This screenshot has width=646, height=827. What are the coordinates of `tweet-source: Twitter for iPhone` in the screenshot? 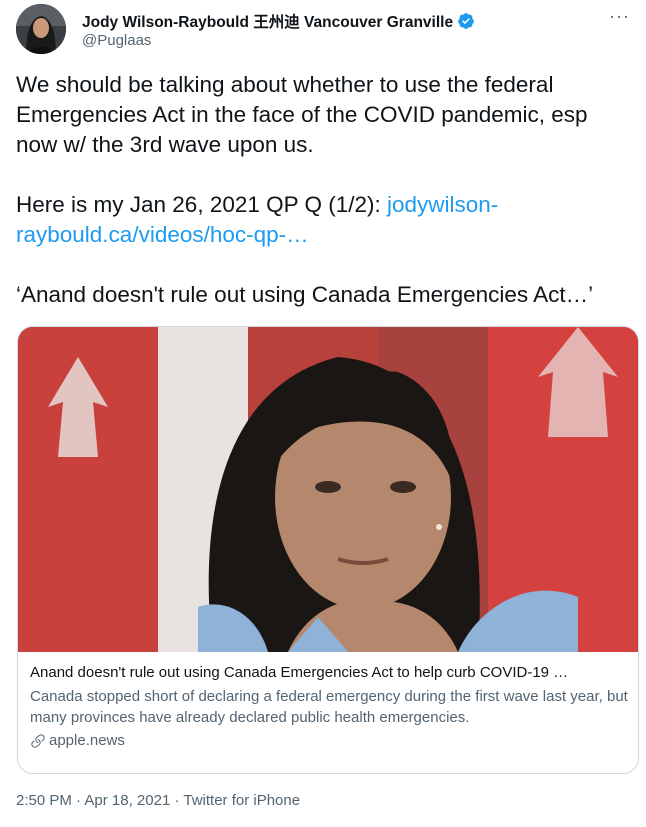 It's located at (241, 800).